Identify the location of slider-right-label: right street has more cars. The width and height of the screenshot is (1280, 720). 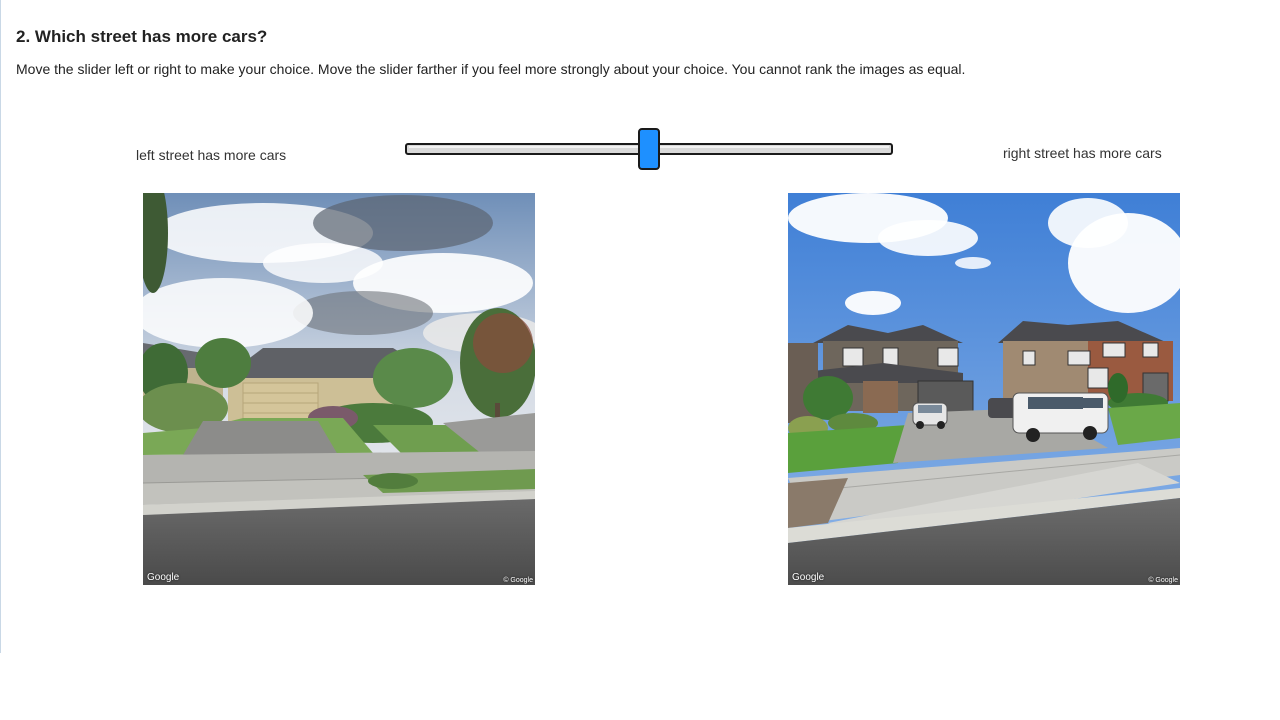
(1082, 153).